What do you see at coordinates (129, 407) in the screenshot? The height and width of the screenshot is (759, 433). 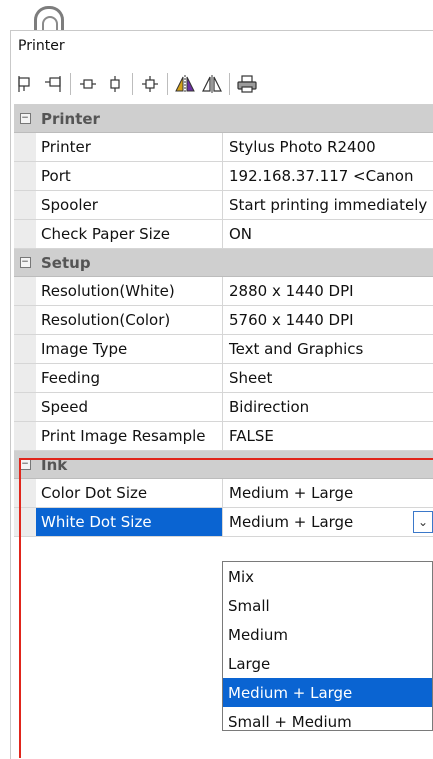 I see `property-name: Speed` at bounding box center [129, 407].